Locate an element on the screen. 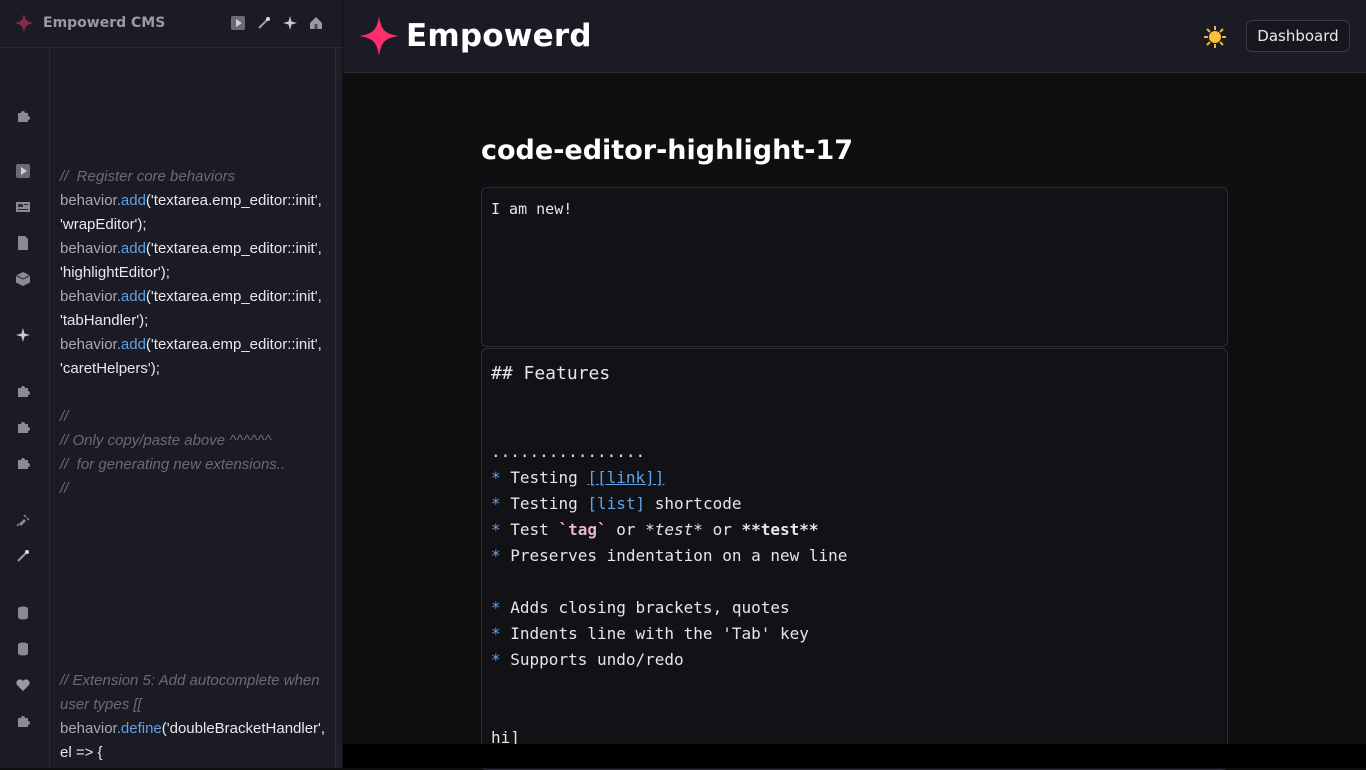 Image resolution: width=1366 pixels, height=770 pixels. news-icon is located at coordinates (23, 208).